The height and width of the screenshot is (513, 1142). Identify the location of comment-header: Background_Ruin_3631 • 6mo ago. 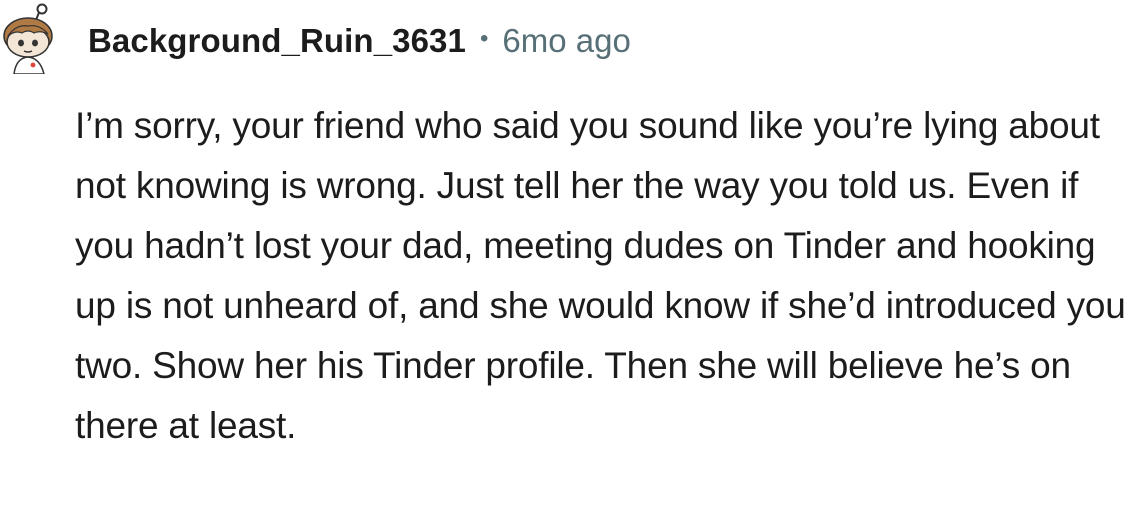
(359, 41).